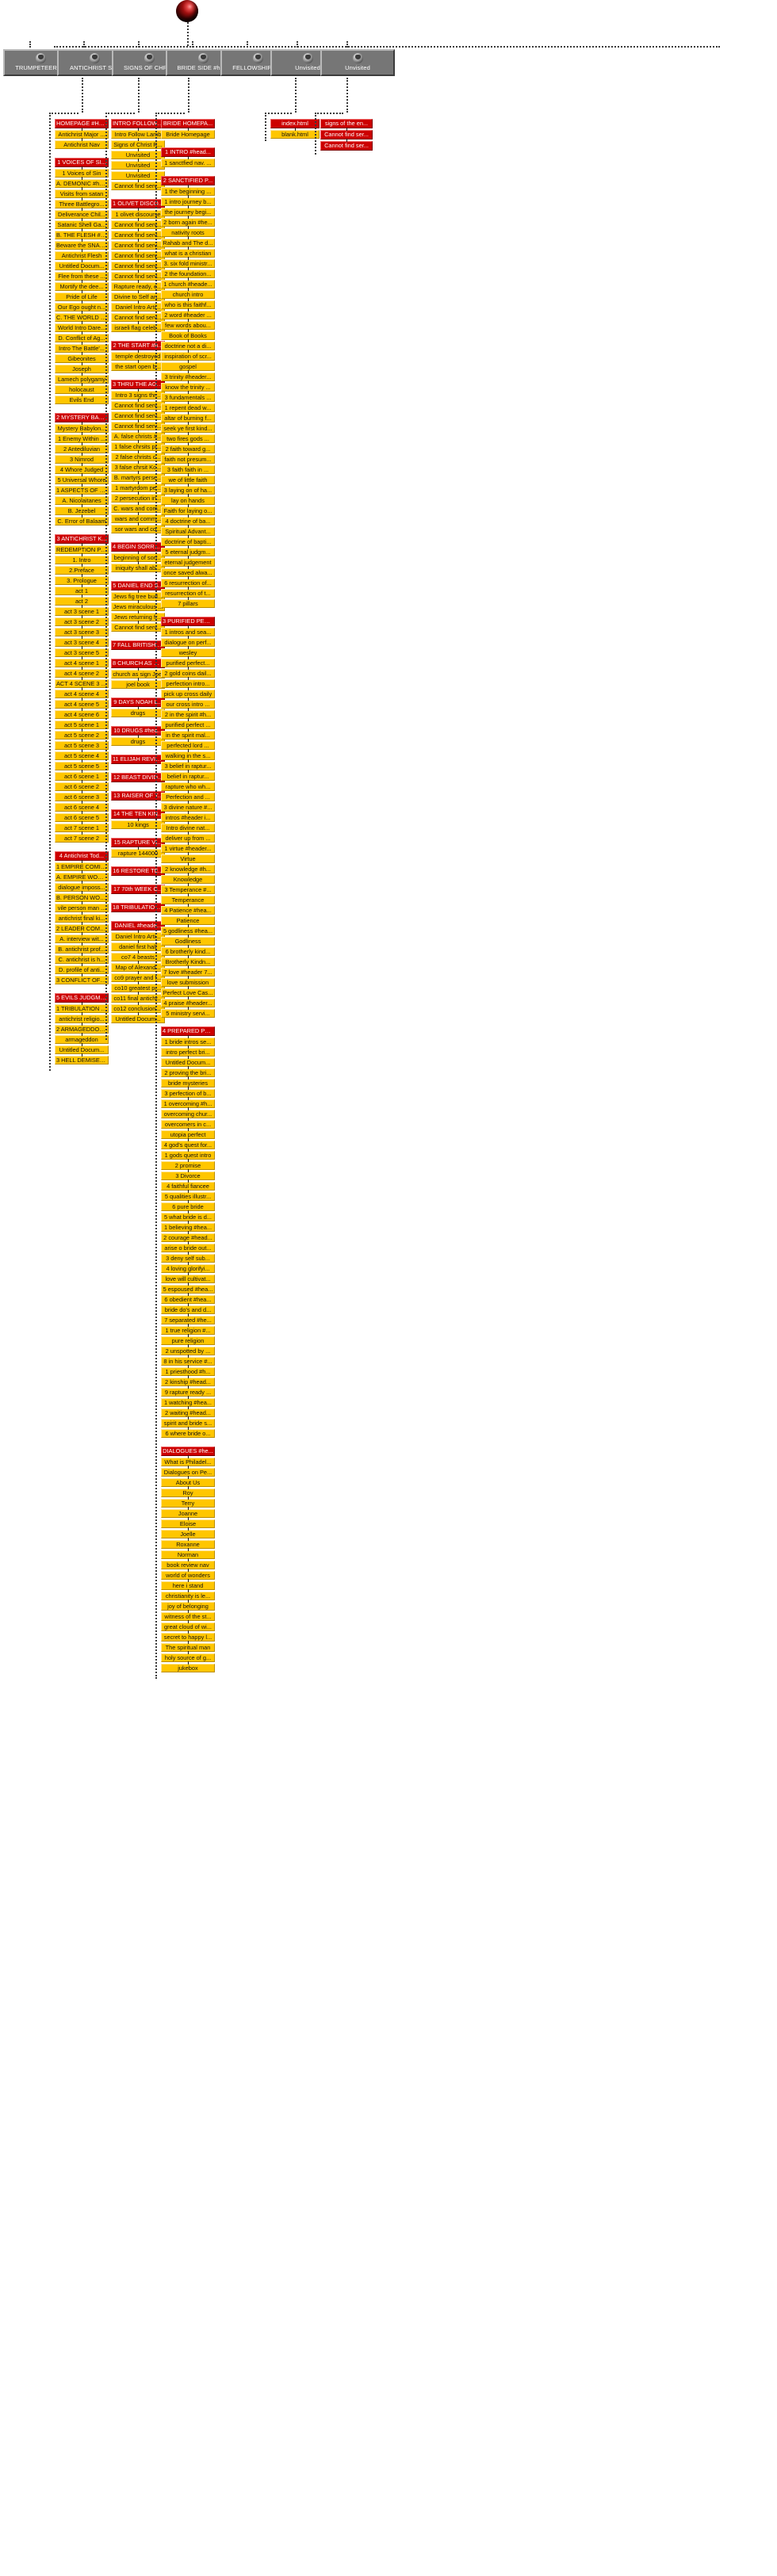  I want to click on column-join-connector-antichrist-signs, so click(83, 95).